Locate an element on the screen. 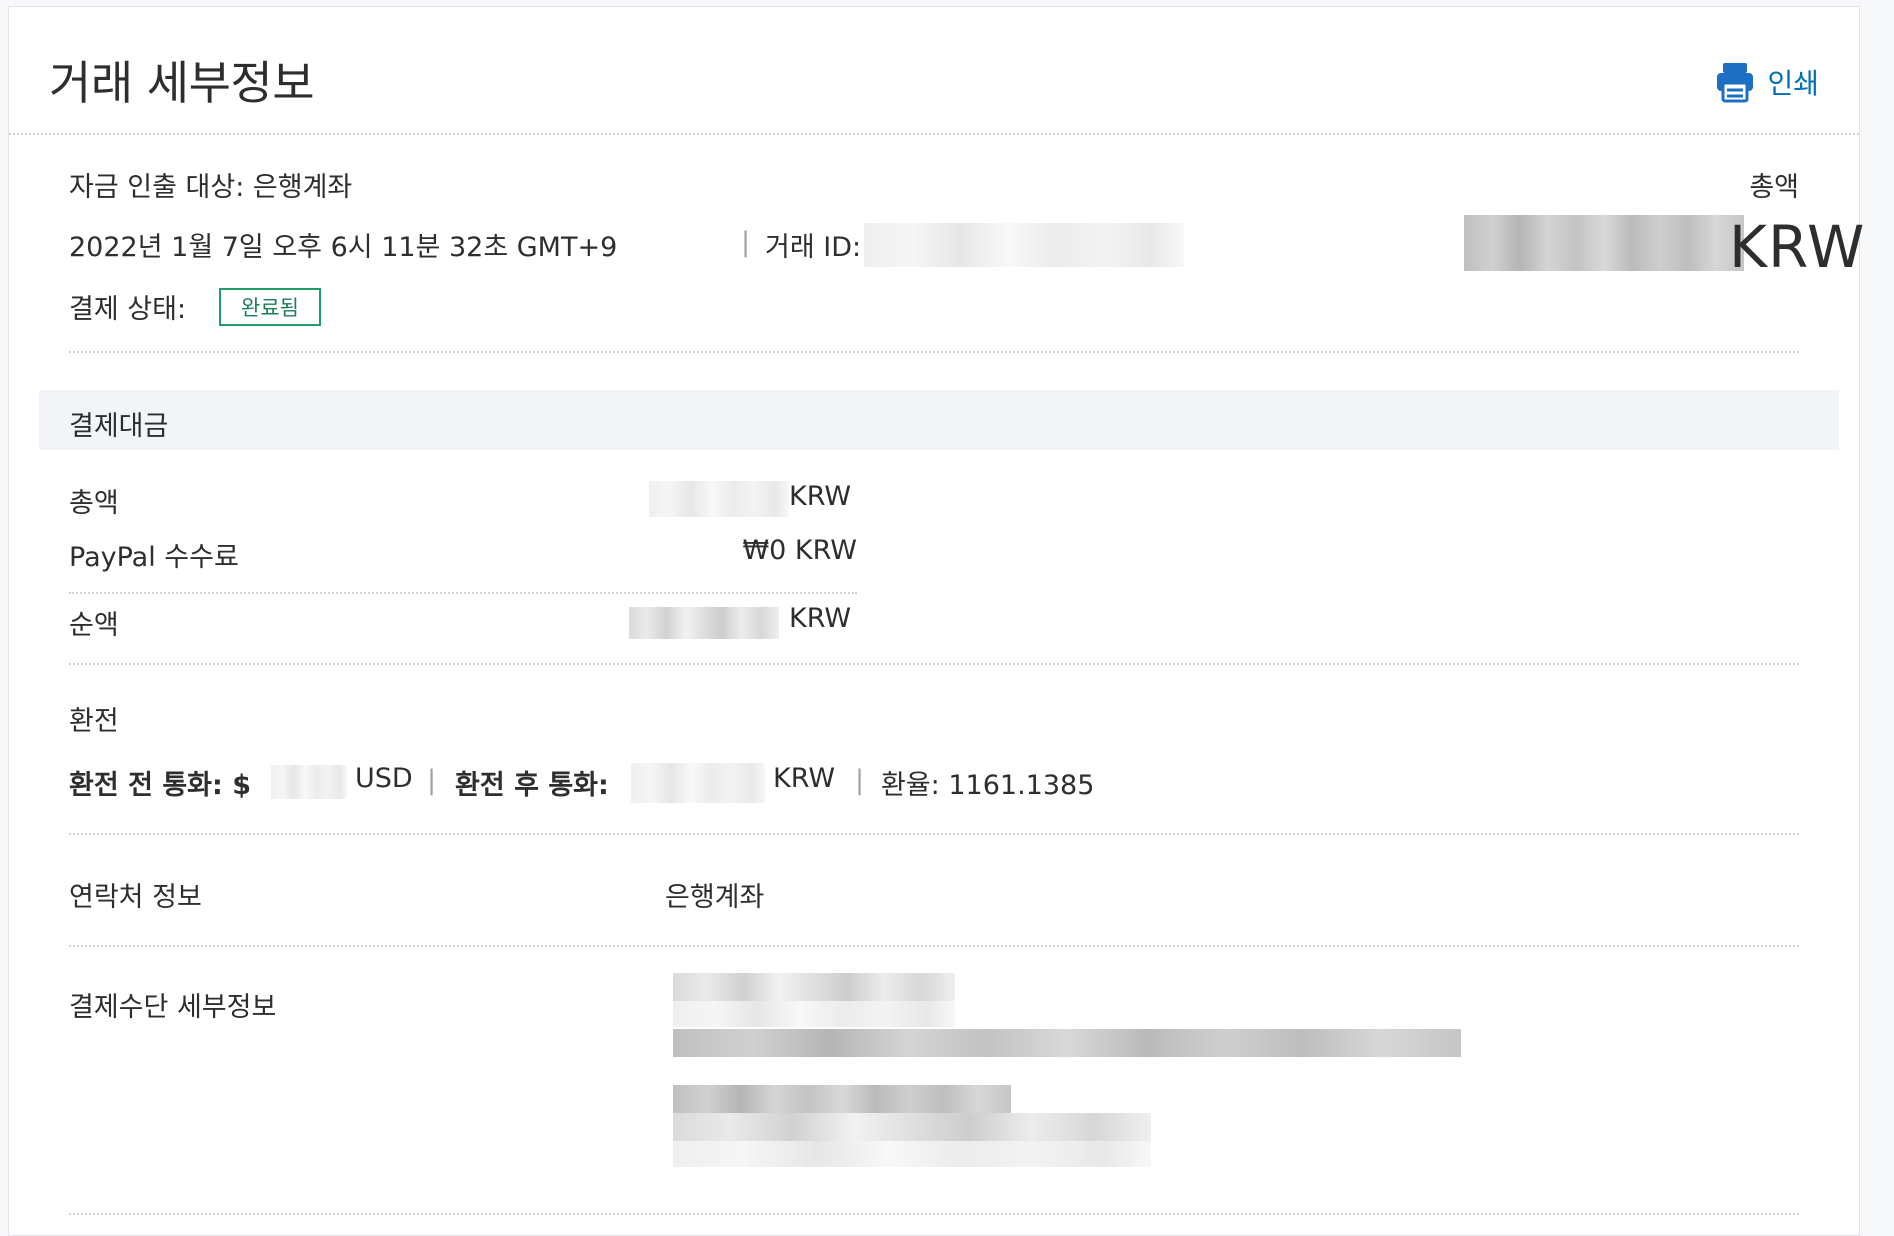 The width and height of the screenshot is (1894, 1236). method-line-3-redacted is located at coordinates (1067, 1043).